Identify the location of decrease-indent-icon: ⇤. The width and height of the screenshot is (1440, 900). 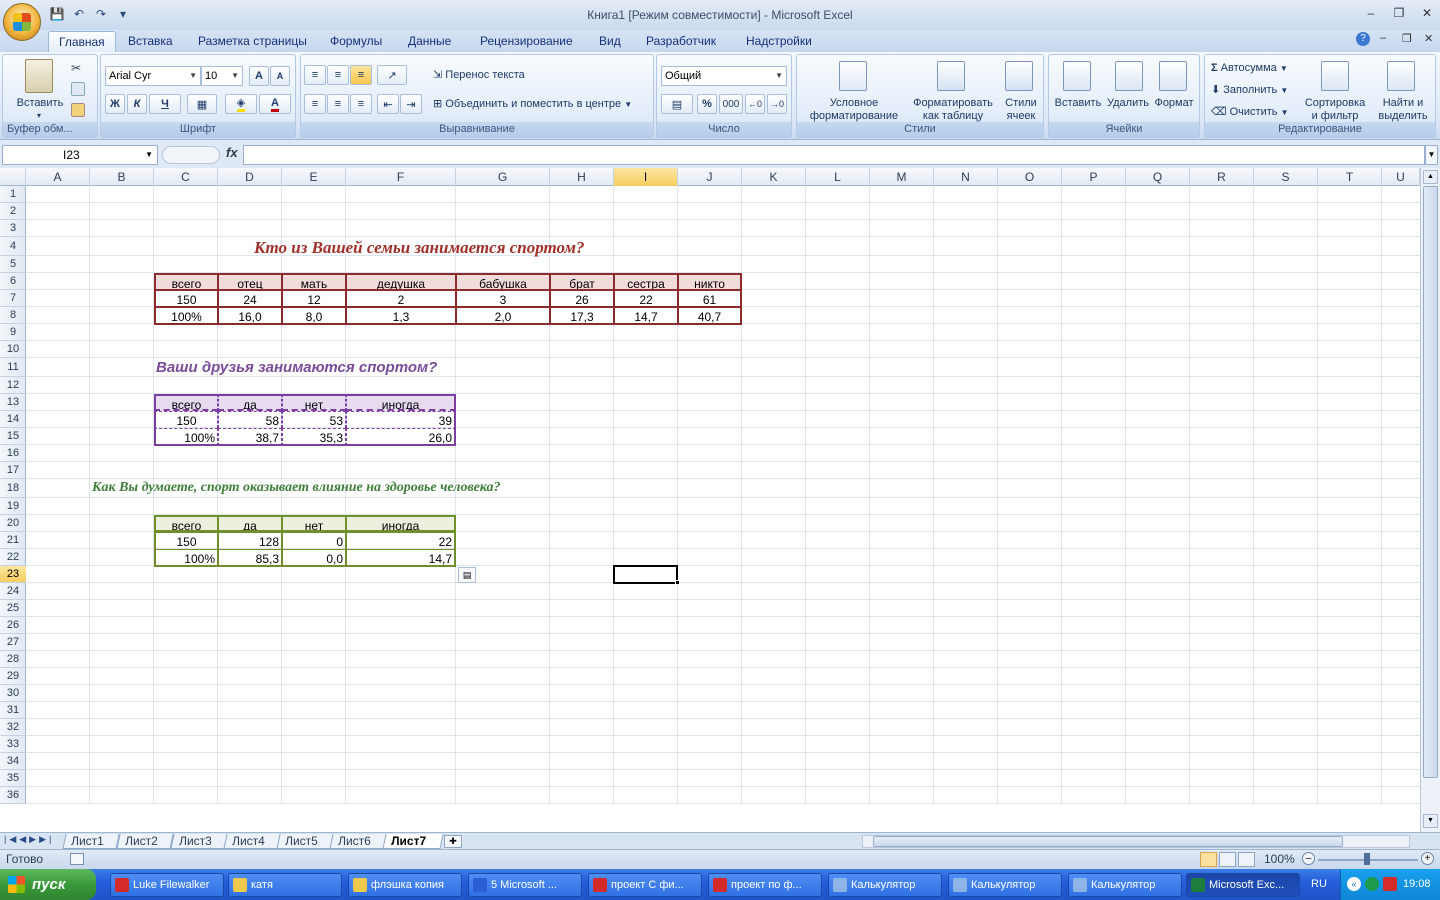
(388, 104).